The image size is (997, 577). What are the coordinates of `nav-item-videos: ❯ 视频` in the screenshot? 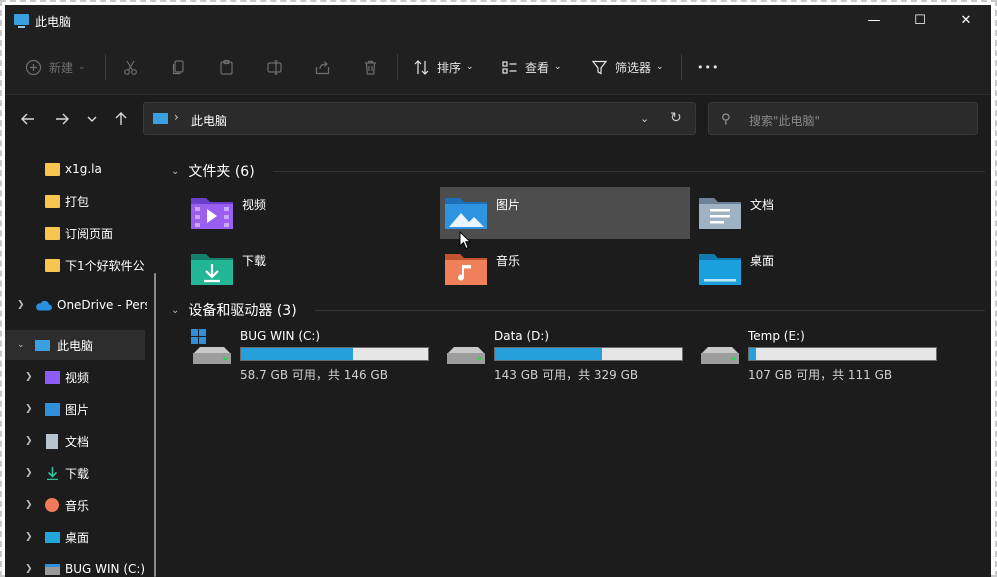 It's located at (84, 377).